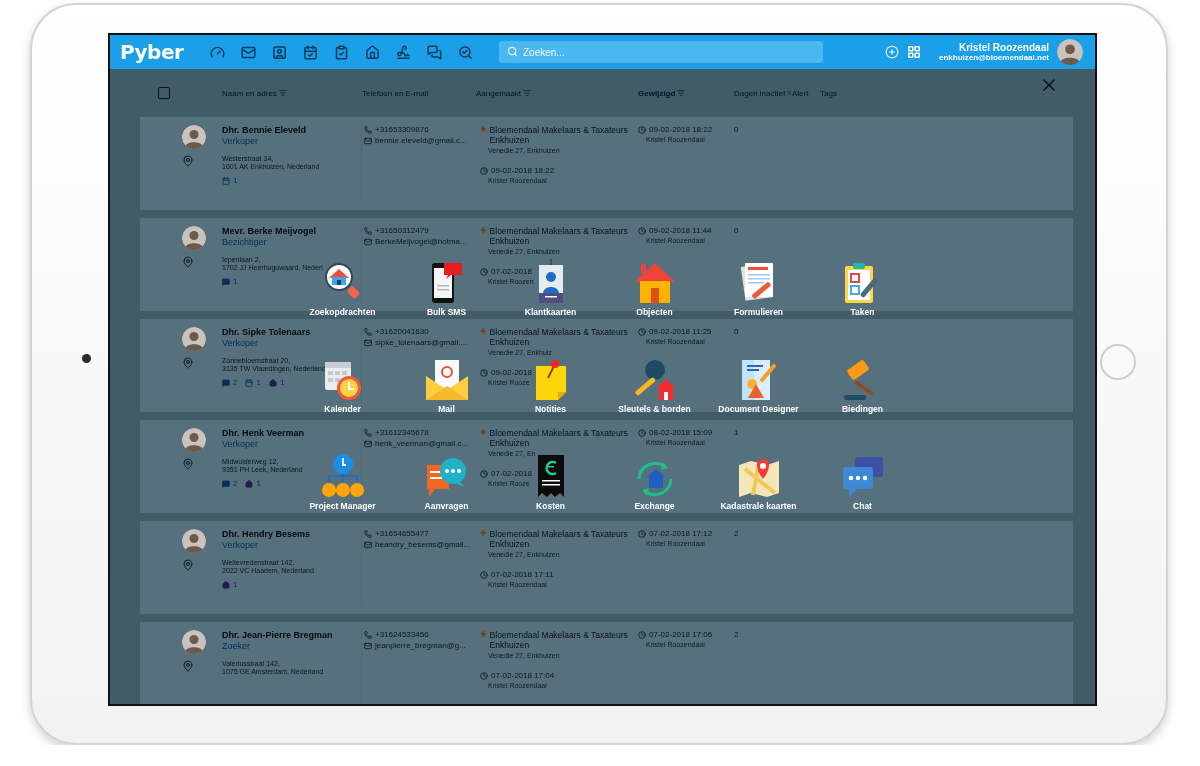  Describe the element at coordinates (680, 230) in the screenshot. I see `modified-date: 09-02-2018 11:44` at that location.